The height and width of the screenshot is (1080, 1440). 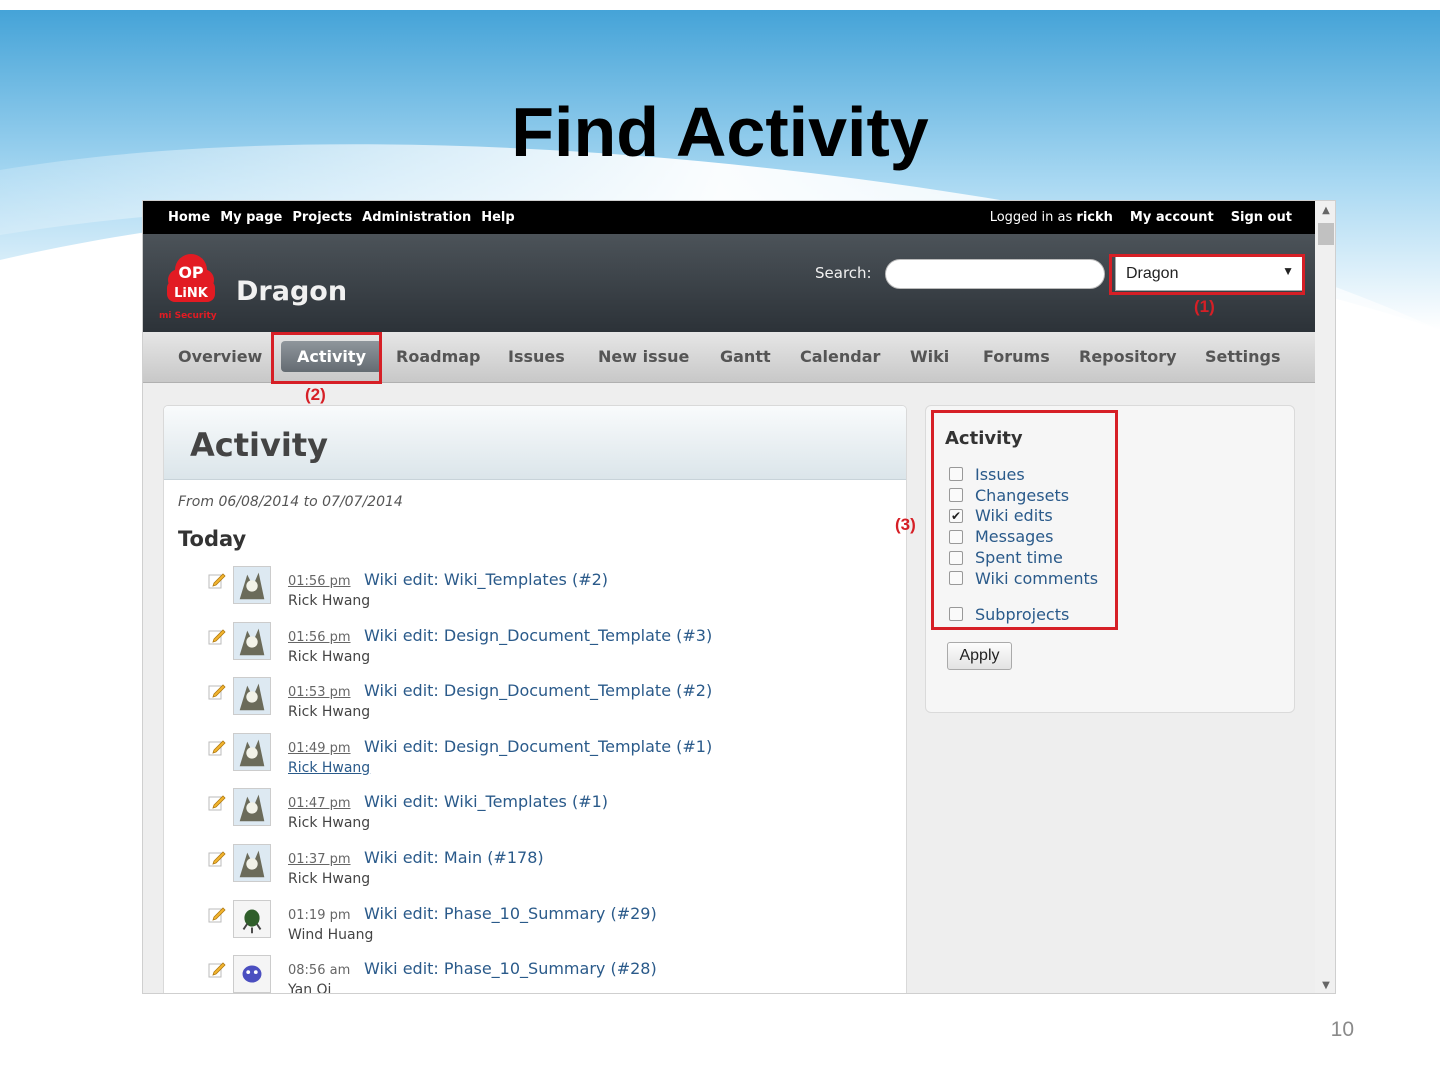 I want to click on tab-calendar: Calendar, so click(x=840, y=356).